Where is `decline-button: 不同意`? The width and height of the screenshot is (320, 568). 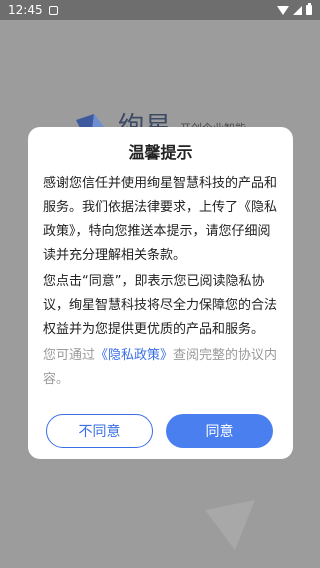
decline-button: 不同意 is located at coordinates (99, 431).